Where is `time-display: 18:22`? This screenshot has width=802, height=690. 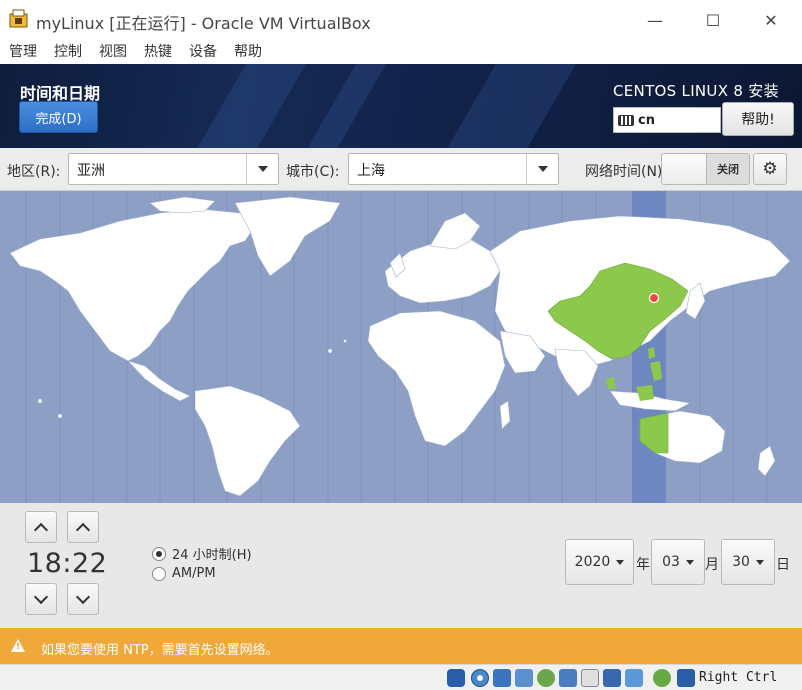 time-display: 18:22 is located at coordinates (67, 563).